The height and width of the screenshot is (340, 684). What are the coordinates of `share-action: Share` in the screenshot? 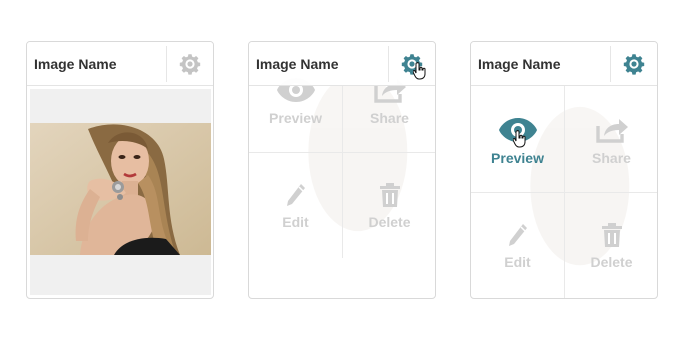 It's located at (611, 141).